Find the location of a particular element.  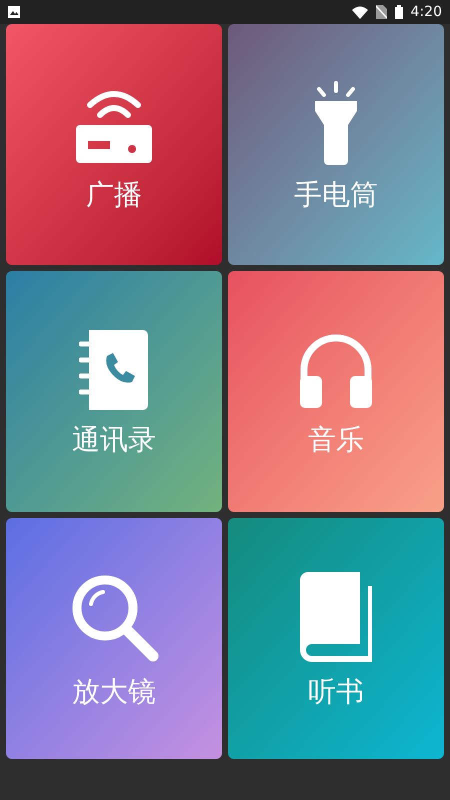

wifi-icon is located at coordinates (360, 12).